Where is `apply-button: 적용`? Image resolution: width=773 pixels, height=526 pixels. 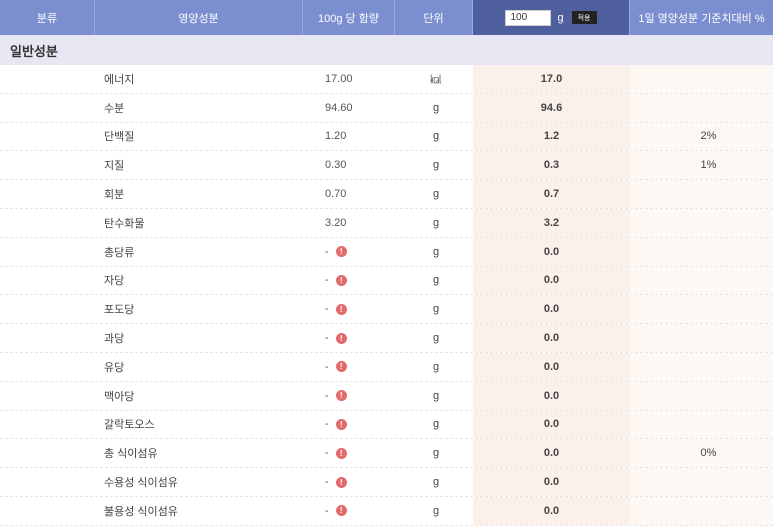
apply-button: 적용 is located at coordinates (584, 17).